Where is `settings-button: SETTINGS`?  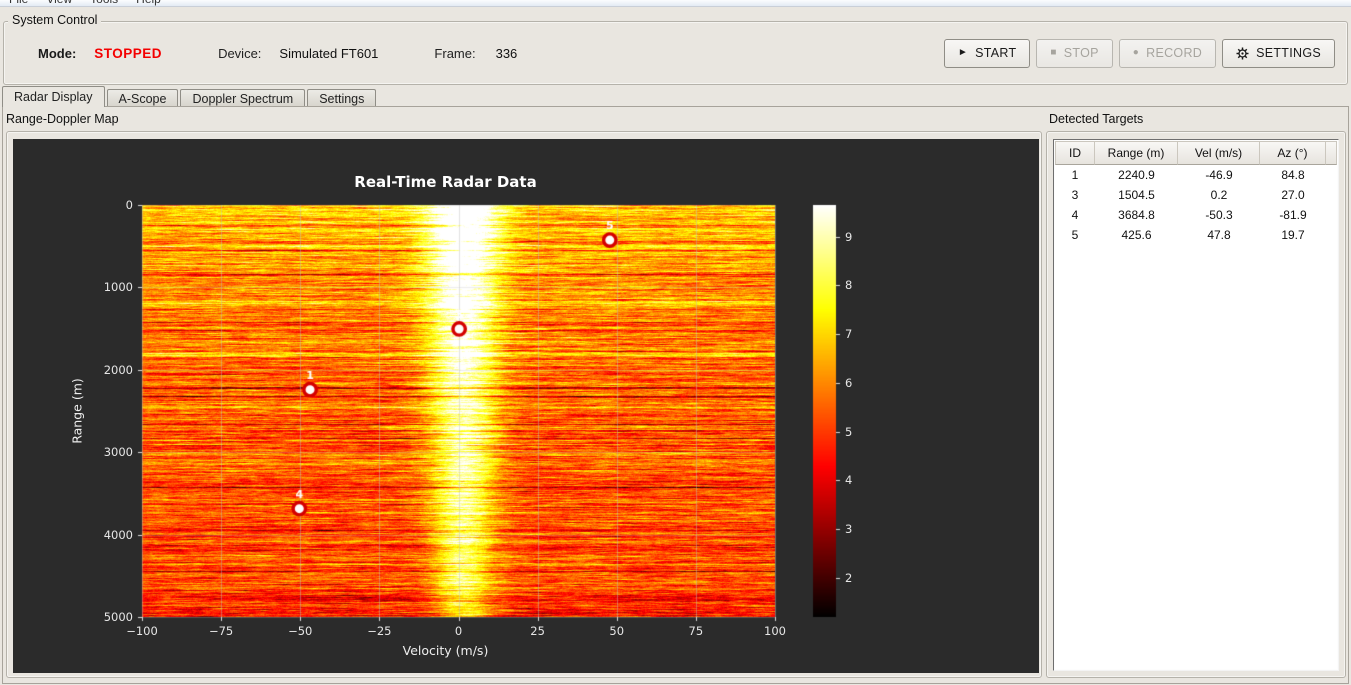 settings-button: SETTINGS is located at coordinates (1278, 53).